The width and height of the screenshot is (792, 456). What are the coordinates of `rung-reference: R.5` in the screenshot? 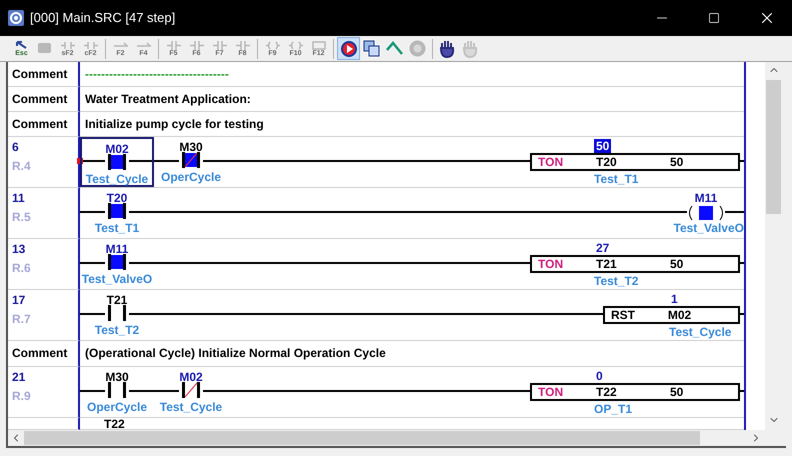 It's located at (22, 217).